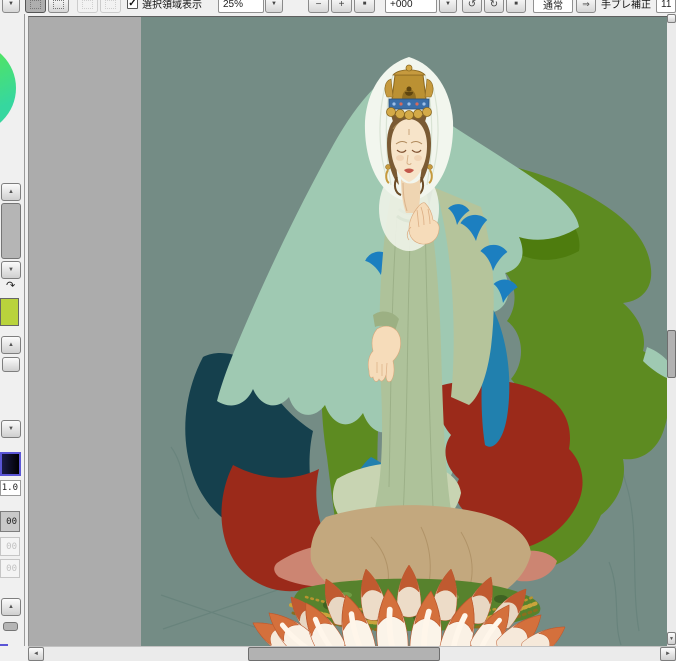 The height and width of the screenshot is (661, 676). I want to click on zoom-out-button: −, so click(318, 6).